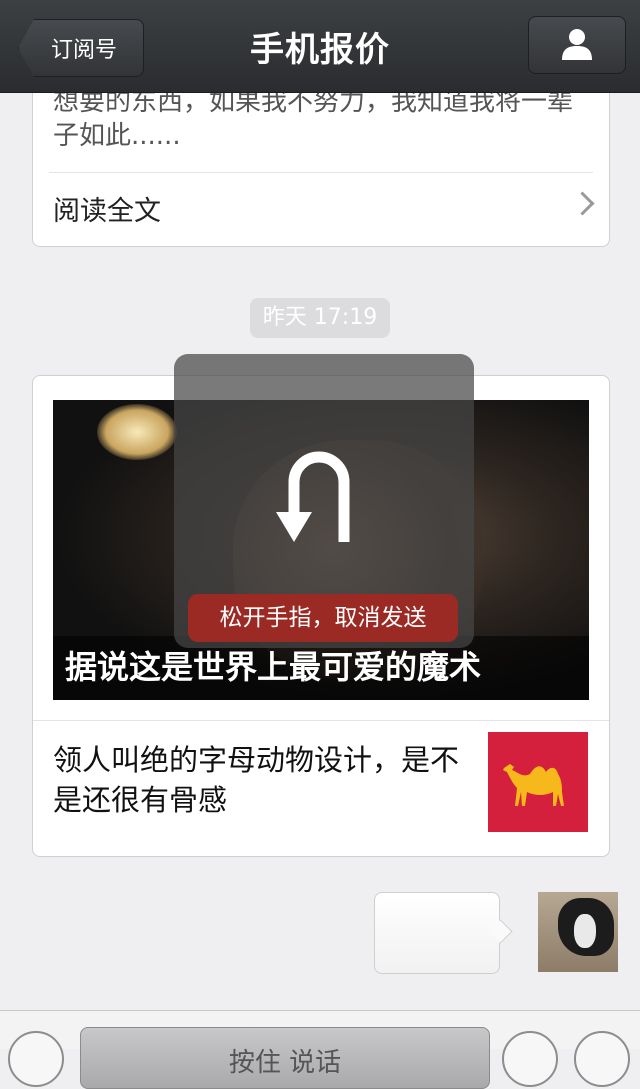  I want to click on chevron-right-icon, so click(582, 203).